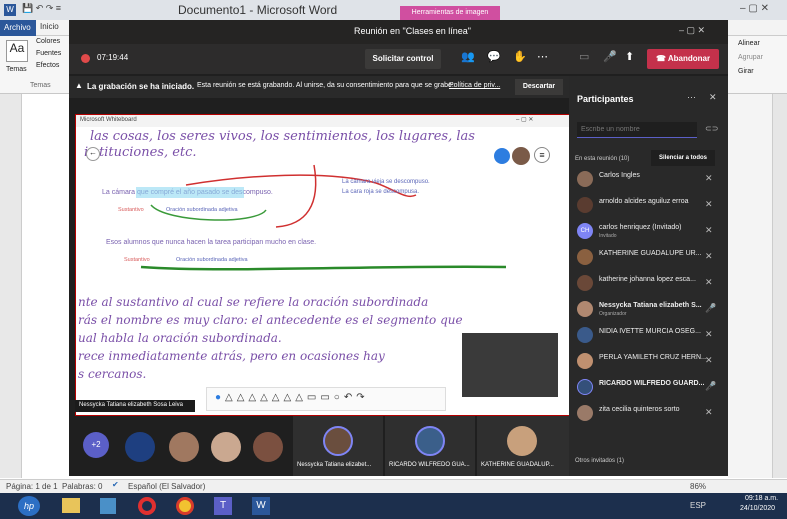 Image resolution: width=787 pixels, height=519 pixels. What do you see at coordinates (584, 56) in the screenshot?
I see `camera-off-icon: ▭` at bounding box center [584, 56].